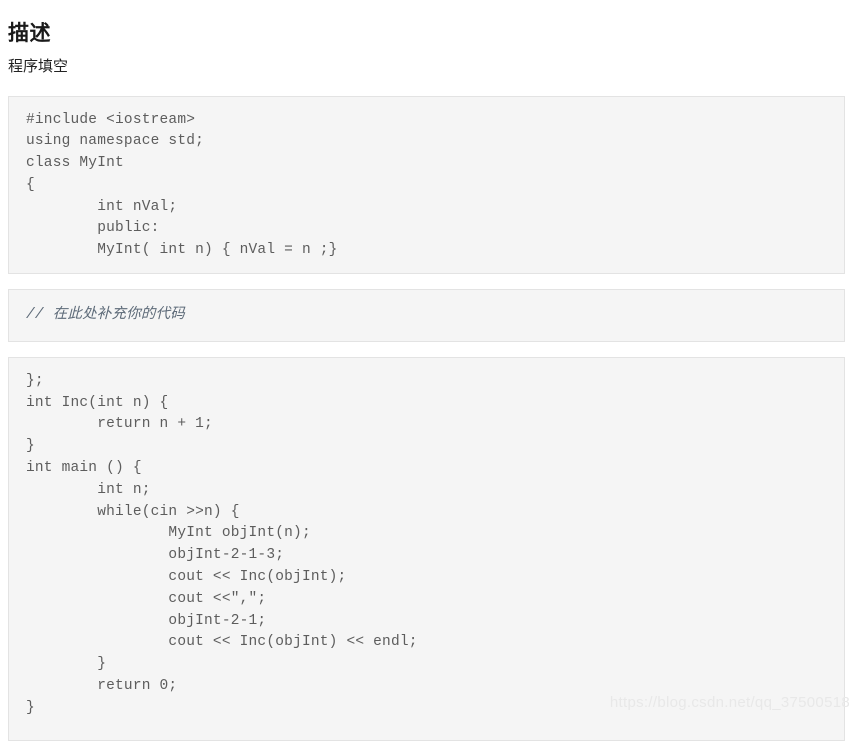 The image size is (858, 755). What do you see at coordinates (155, 555) in the screenshot?
I see `code-line: objInt-2-1-3;` at bounding box center [155, 555].